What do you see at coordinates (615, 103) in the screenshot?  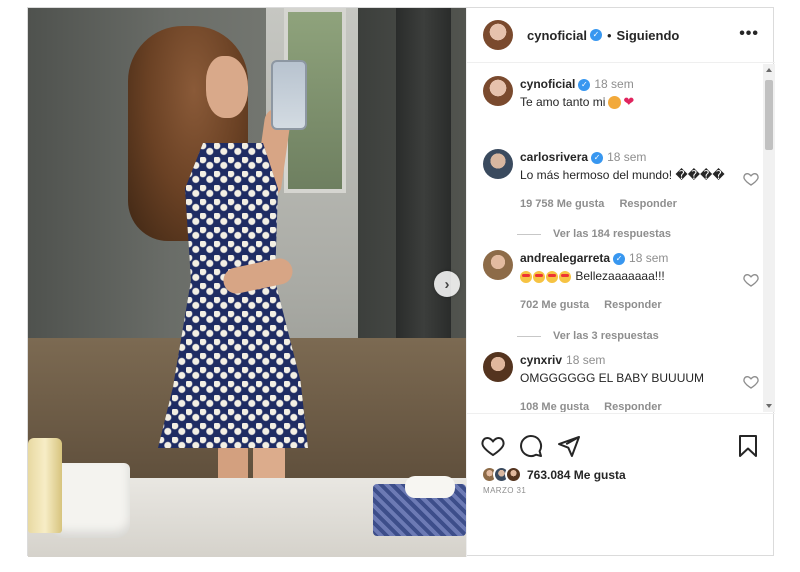 I see `lion-emoji-icon` at bounding box center [615, 103].